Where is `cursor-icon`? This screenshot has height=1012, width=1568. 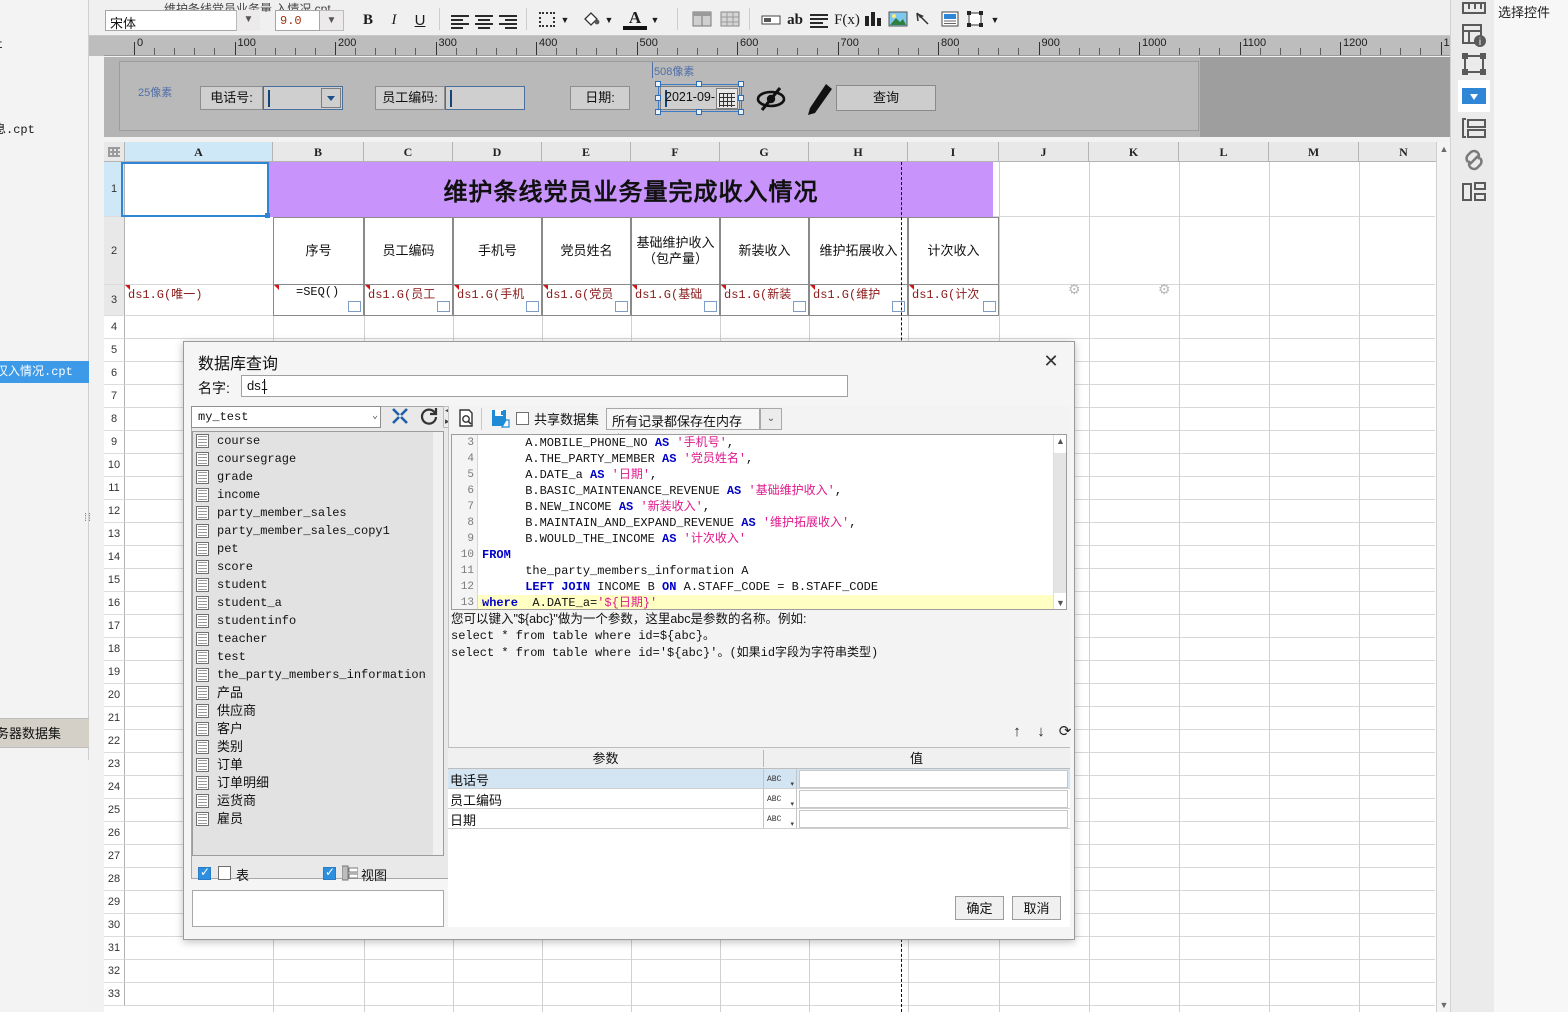 cursor-icon is located at coordinates (923, 20).